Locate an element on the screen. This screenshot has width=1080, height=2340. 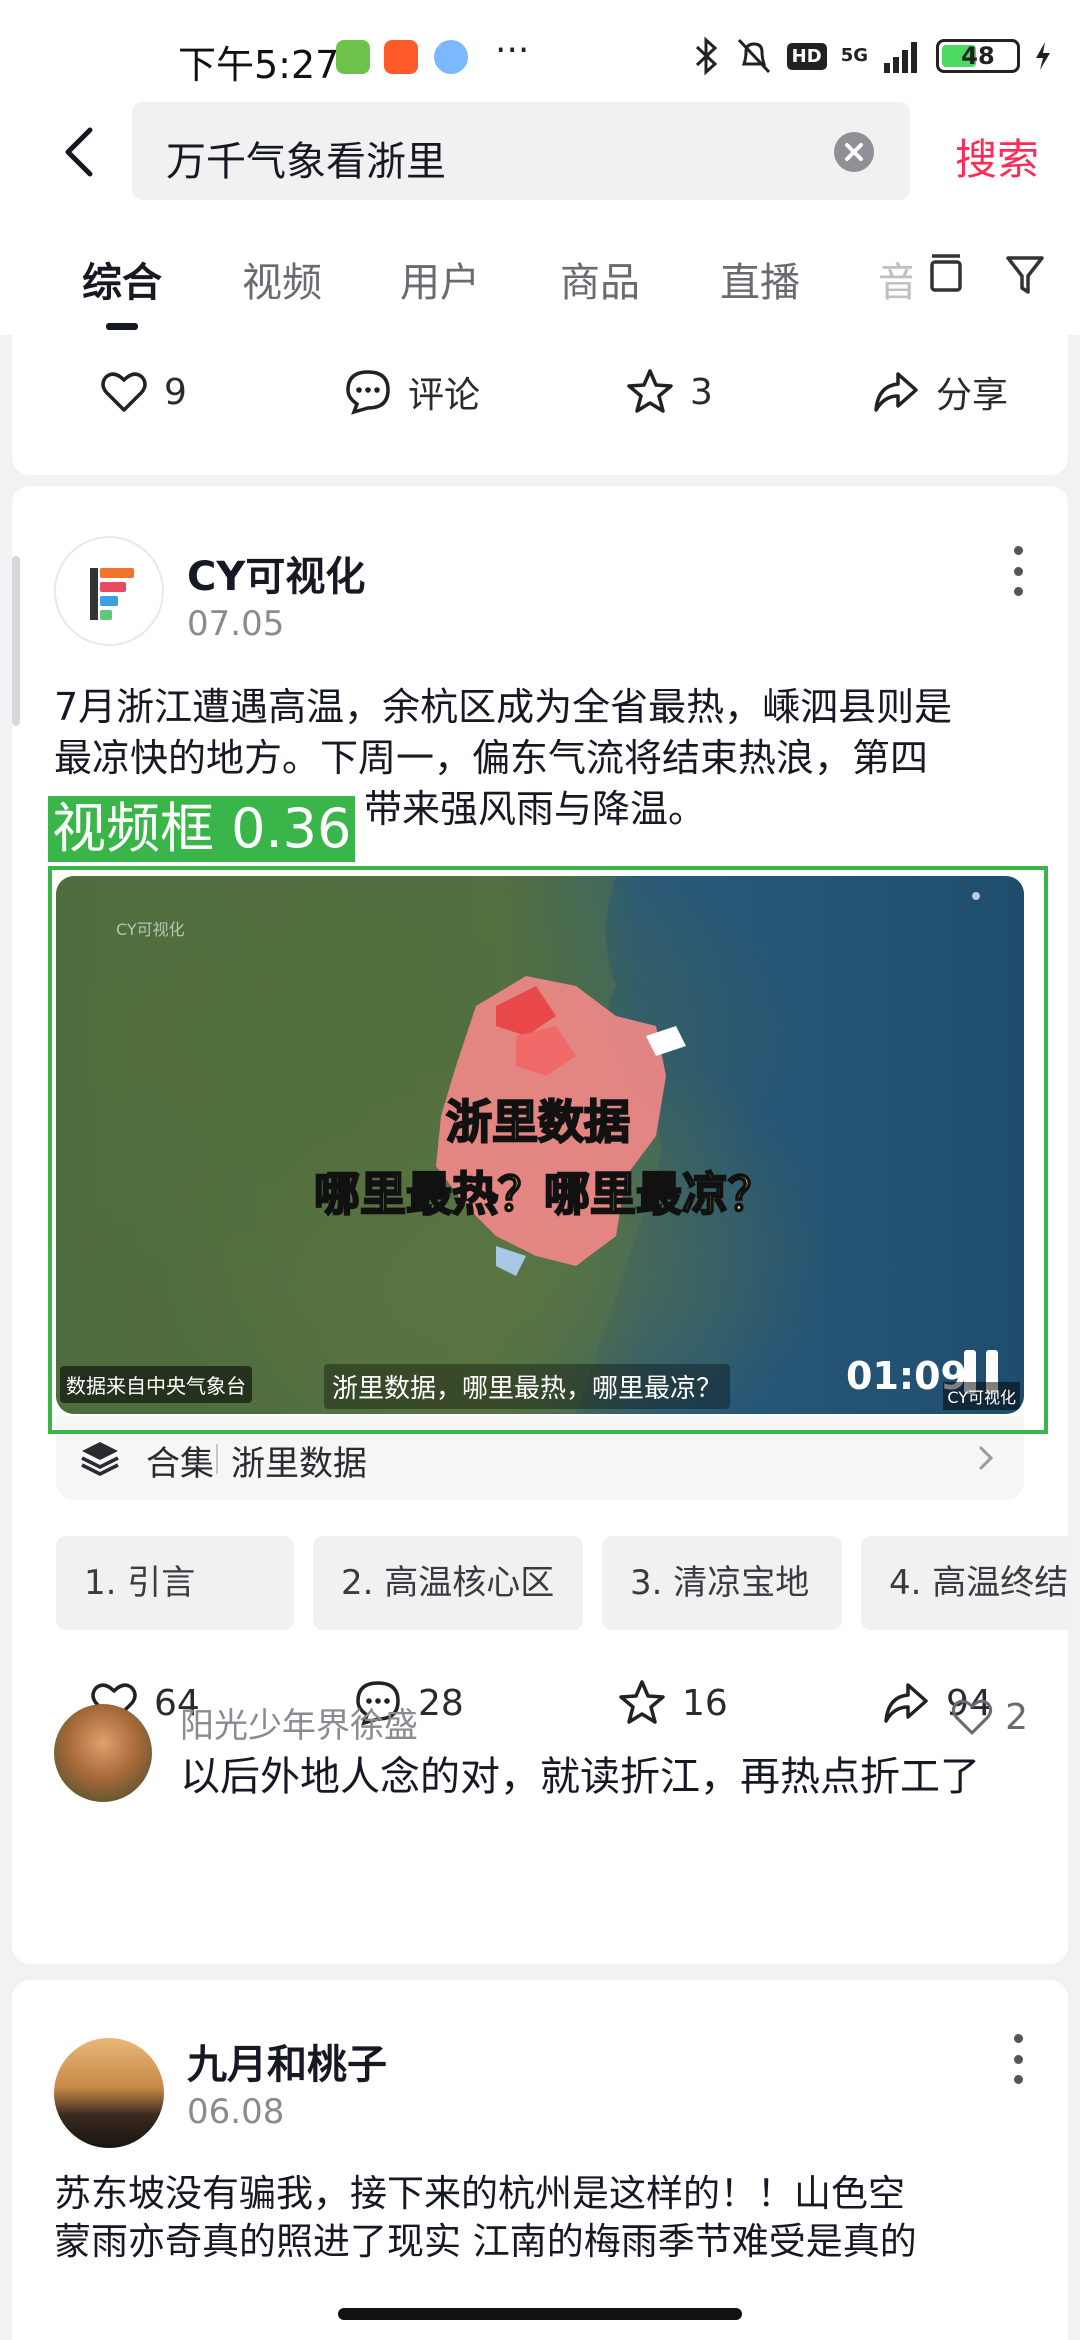
more-notifications-icon: ··· is located at coordinates (512, 50).